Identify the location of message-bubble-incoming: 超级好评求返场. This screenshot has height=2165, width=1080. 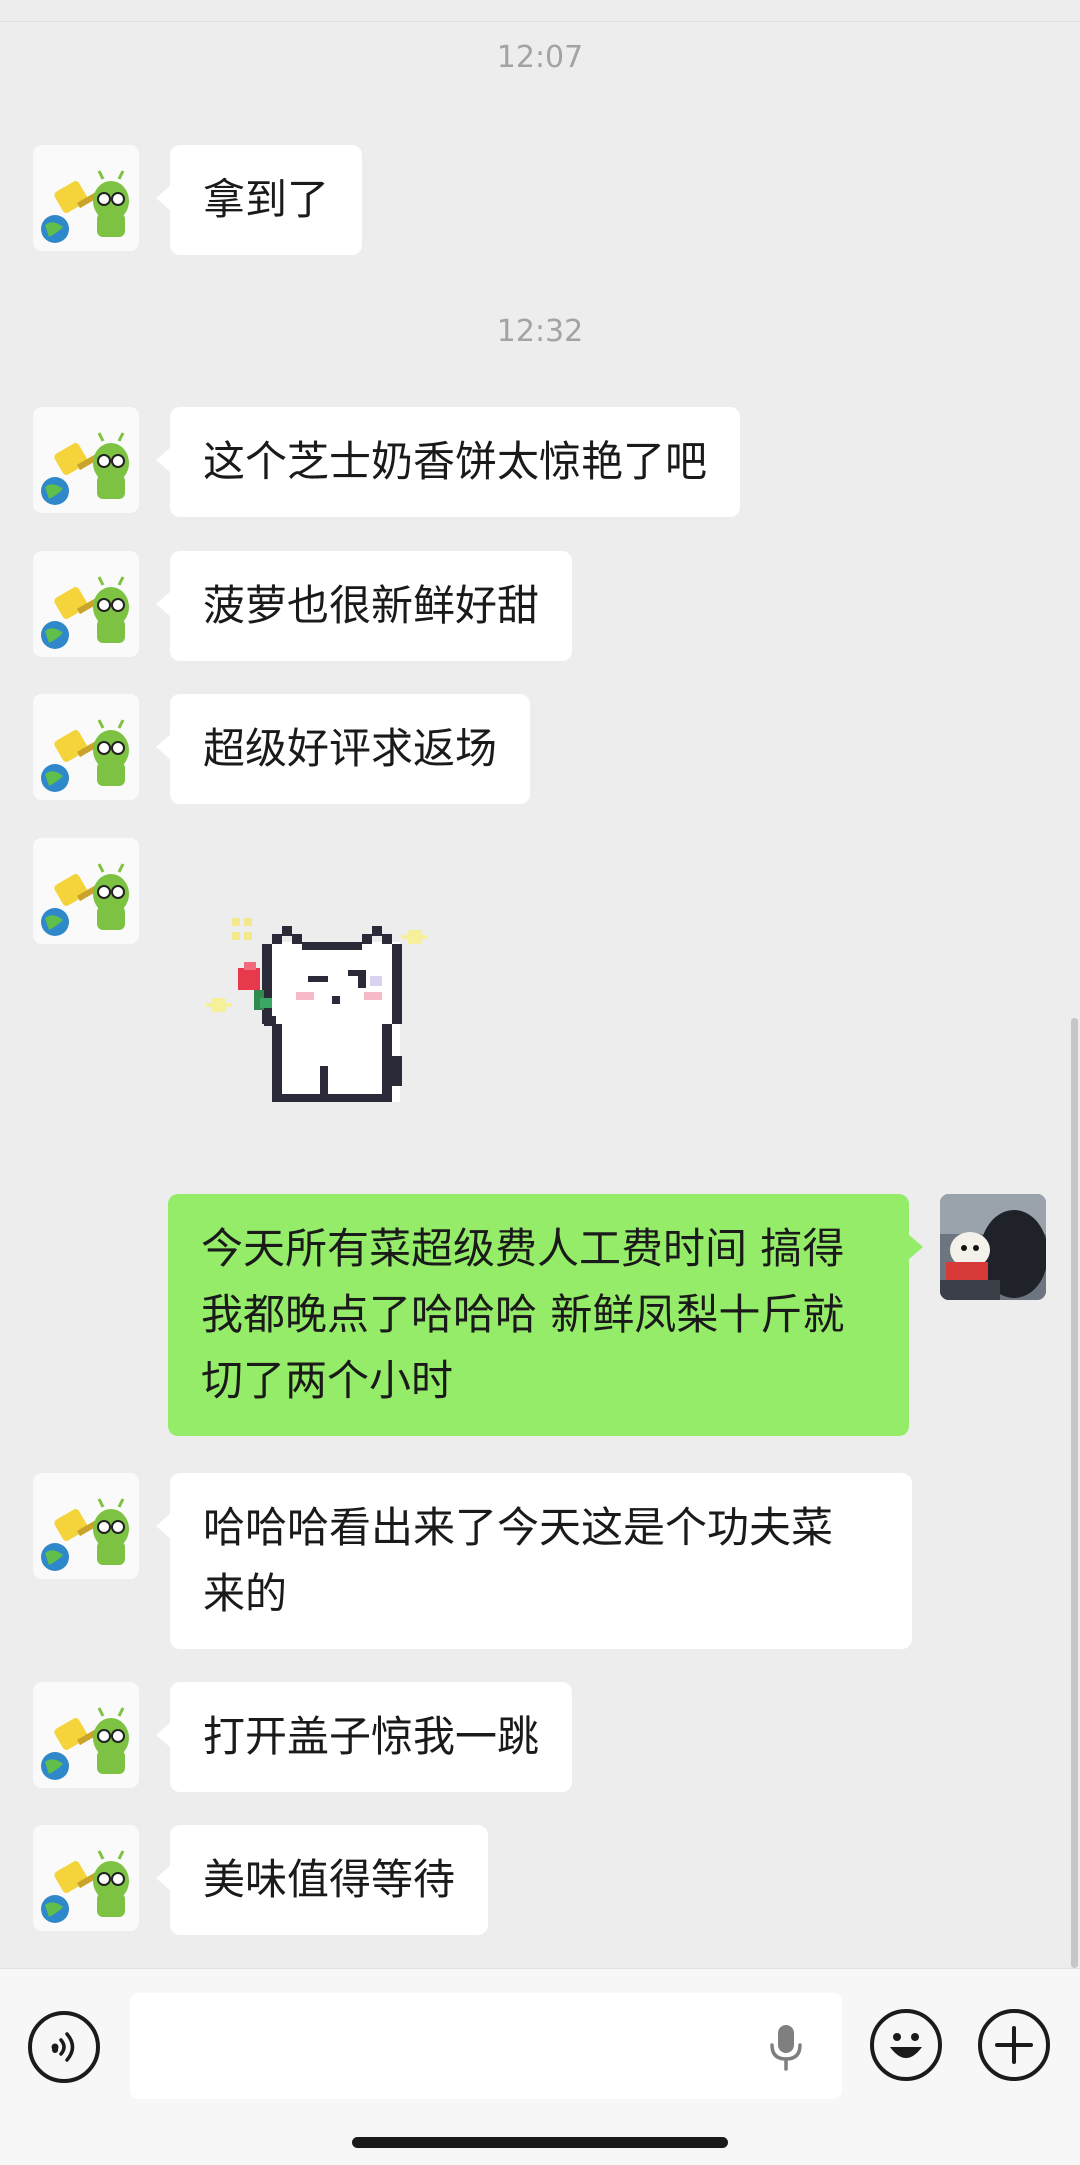
(343, 749).